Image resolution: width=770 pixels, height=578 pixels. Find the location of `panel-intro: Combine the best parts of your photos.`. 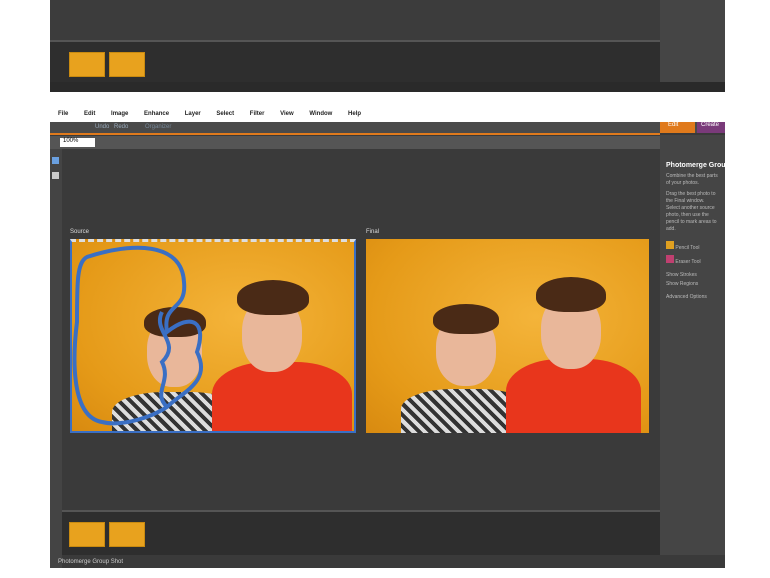

panel-intro: Combine the best parts of your photos. is located at coordinates (692, 179).